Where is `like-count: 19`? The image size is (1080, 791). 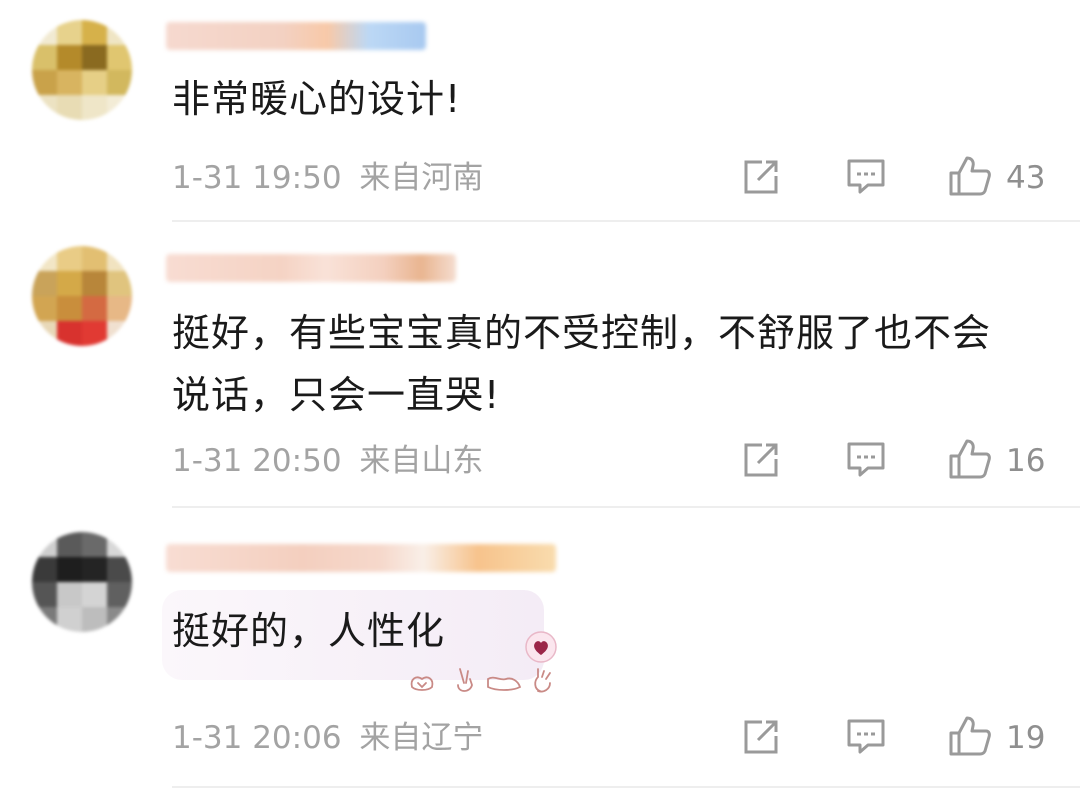
like-count: 19 is located at coordinates (1026, 738).